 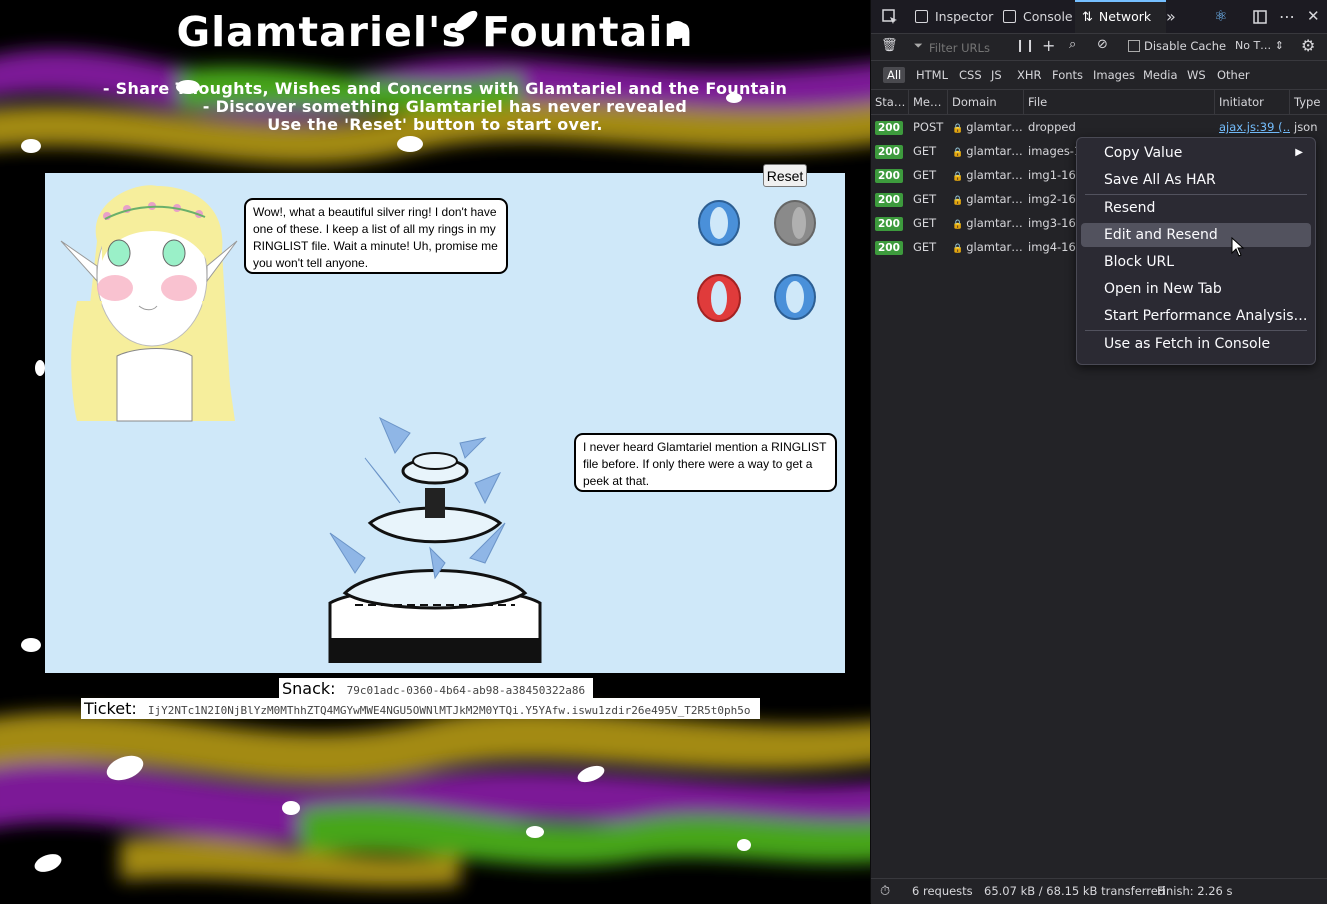 I want to click on filter-urls-input, so click(x=969, y=48).